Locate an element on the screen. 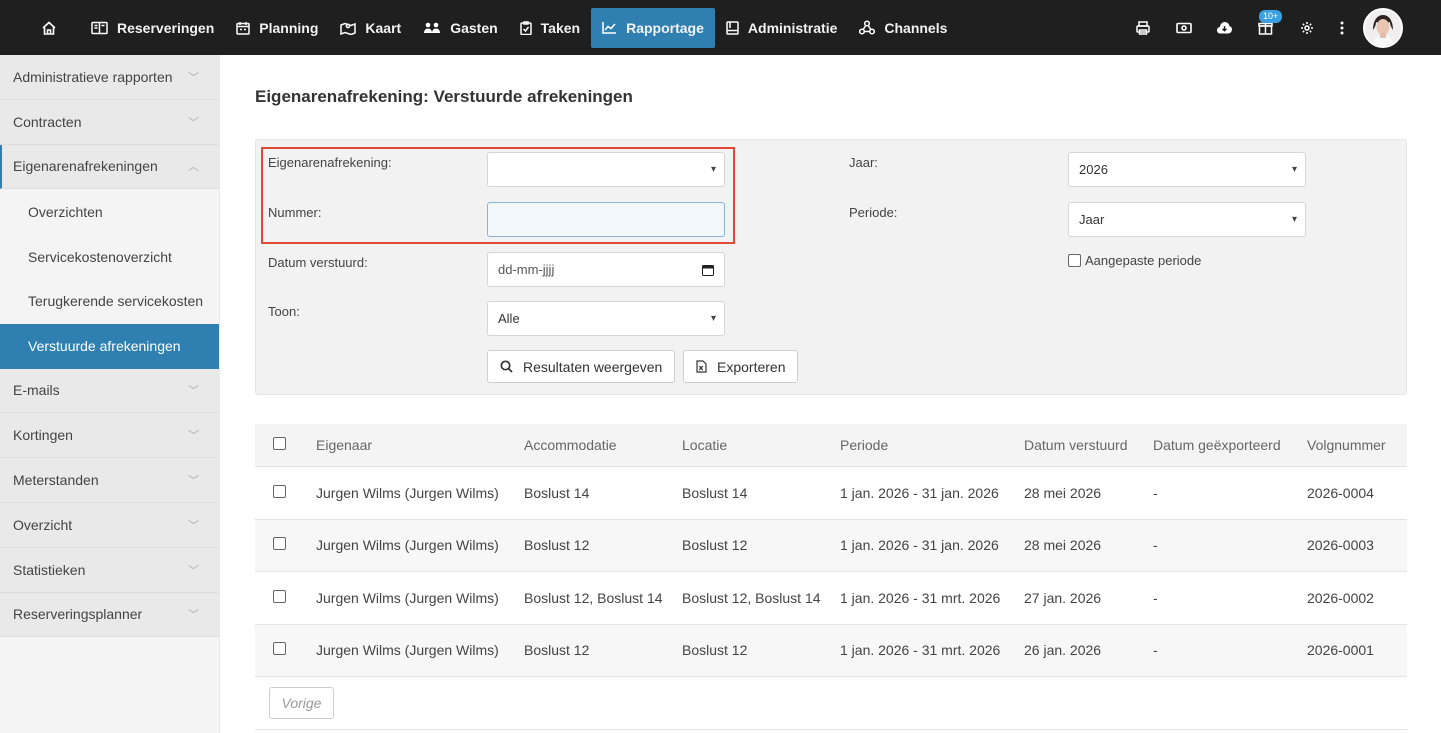 This screenshot has height=733, width=1441. sidebar-subitem-label: Verstuurde afrekeningen is located at coordinates (104, 346).